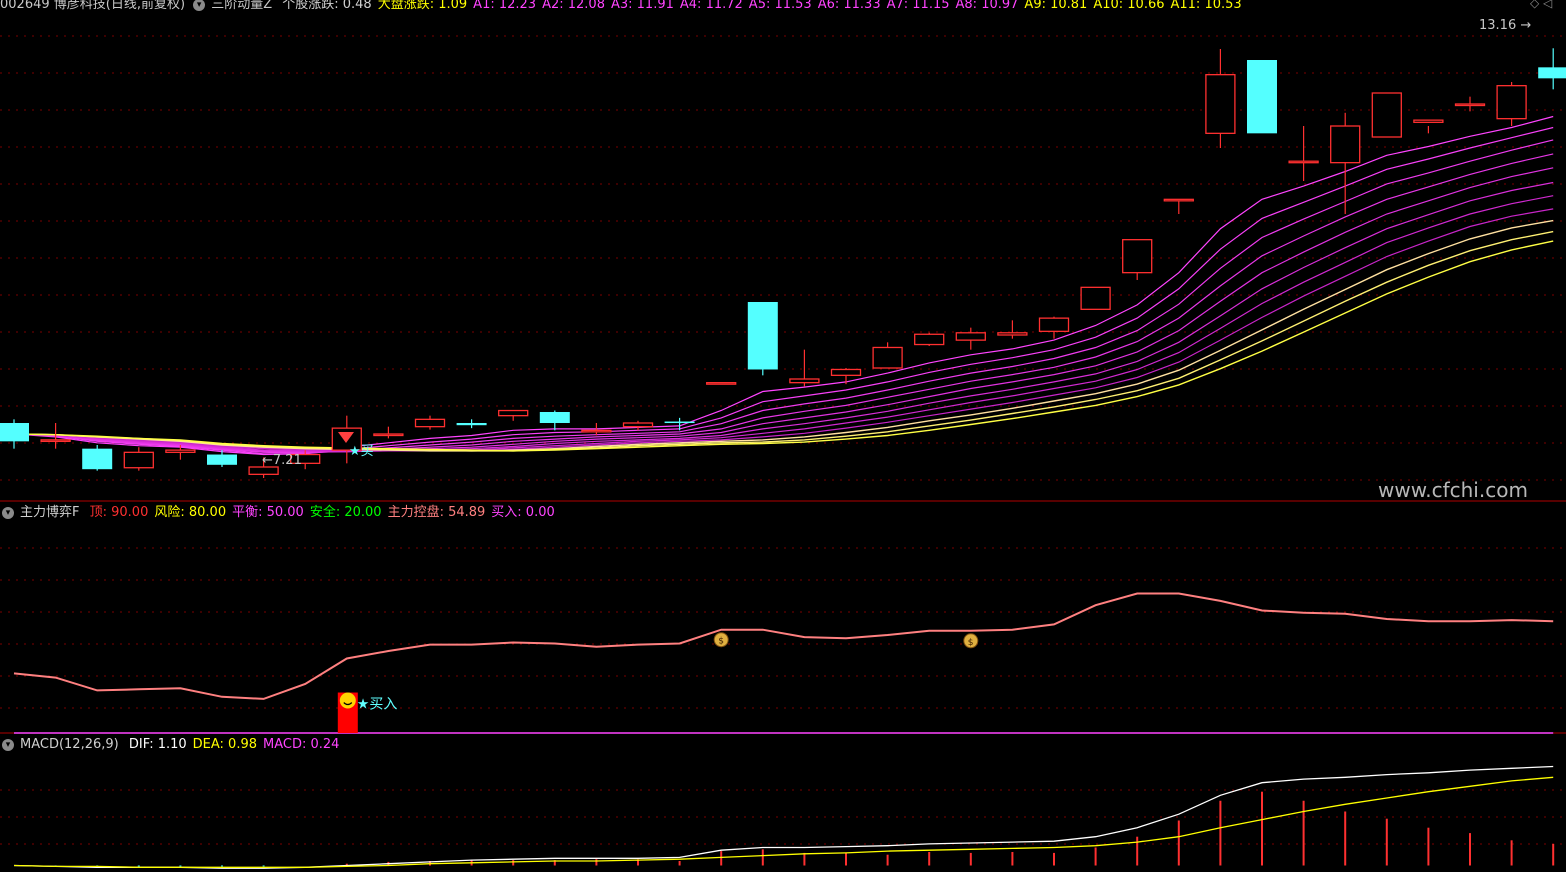  Describe the element at coordinates (361, 451) in the screenshot. I see `buy-signal-label: ★买` at that location.